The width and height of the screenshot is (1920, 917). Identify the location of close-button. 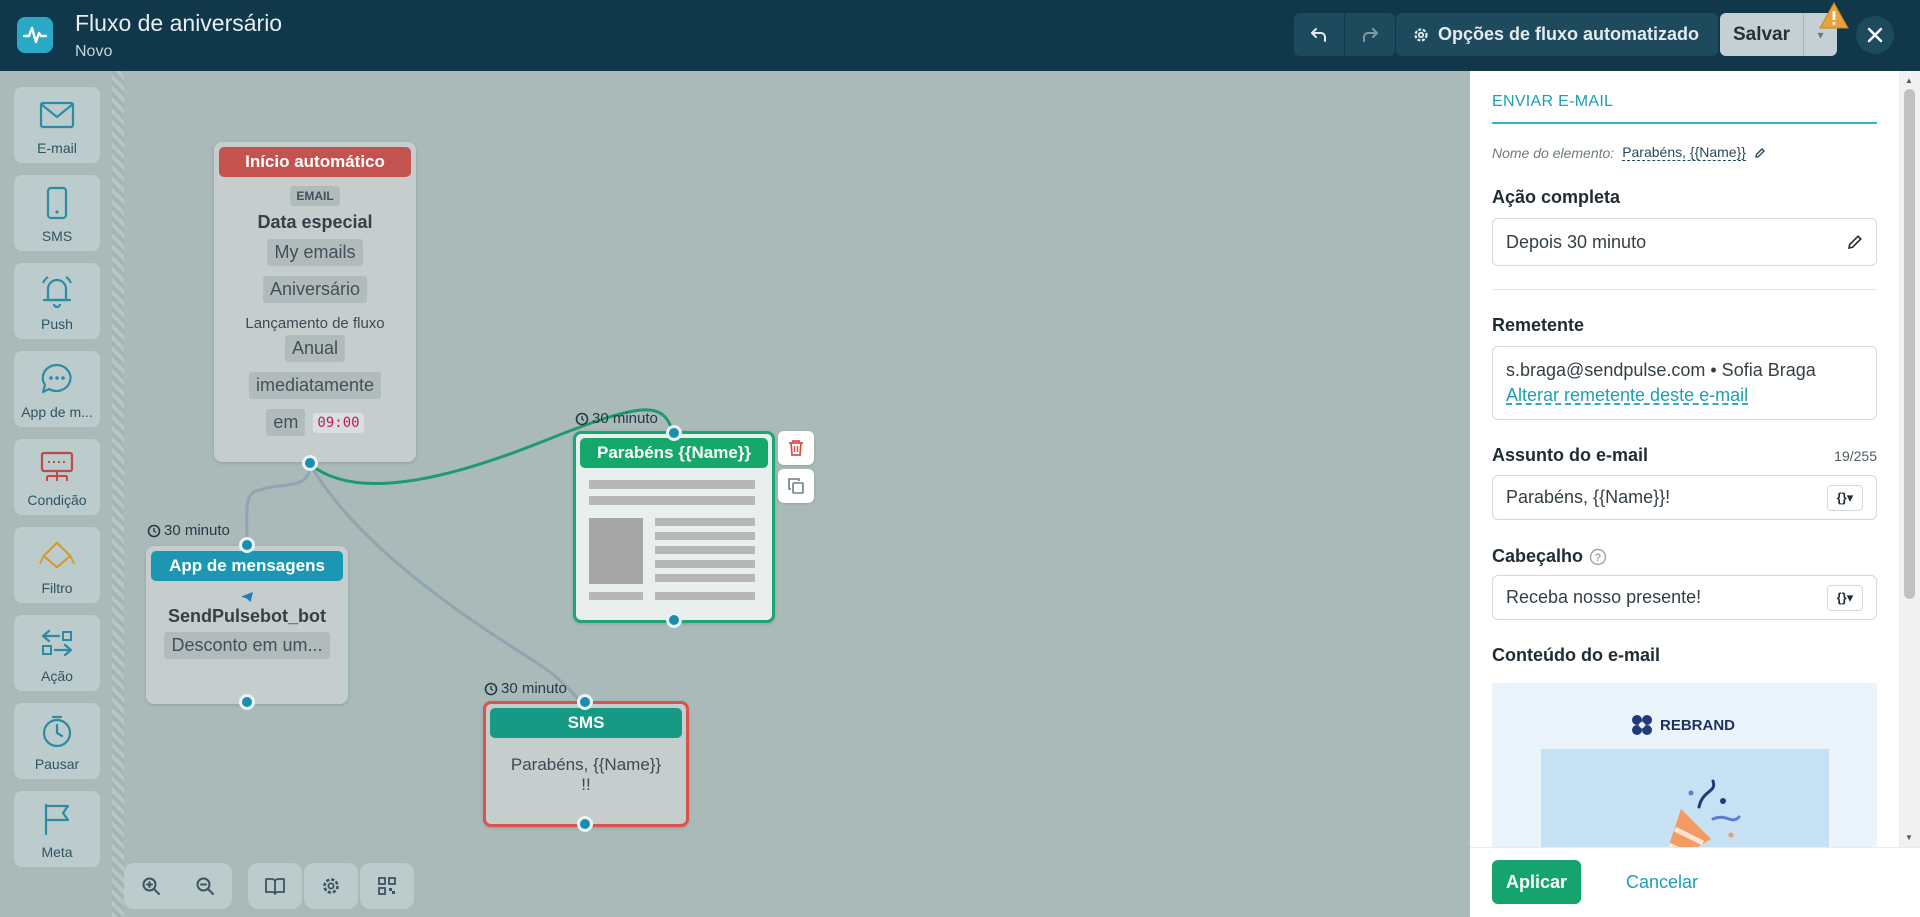
(1875, 35).